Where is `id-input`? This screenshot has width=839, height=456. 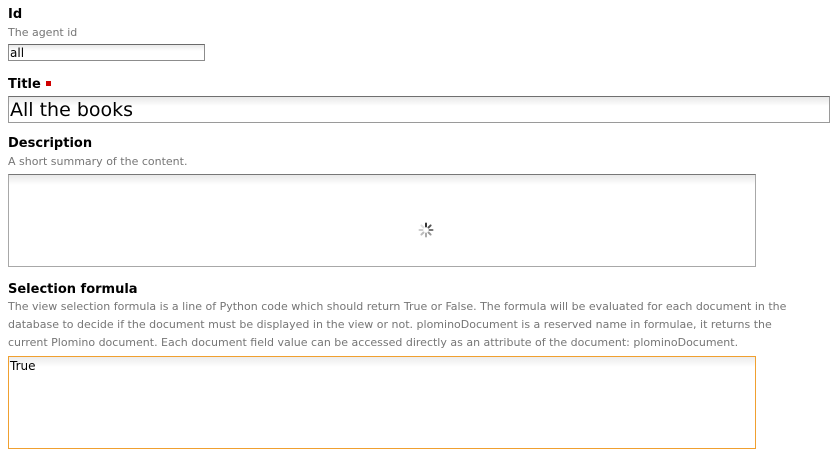 id-input is located at coordinates (106, 52).